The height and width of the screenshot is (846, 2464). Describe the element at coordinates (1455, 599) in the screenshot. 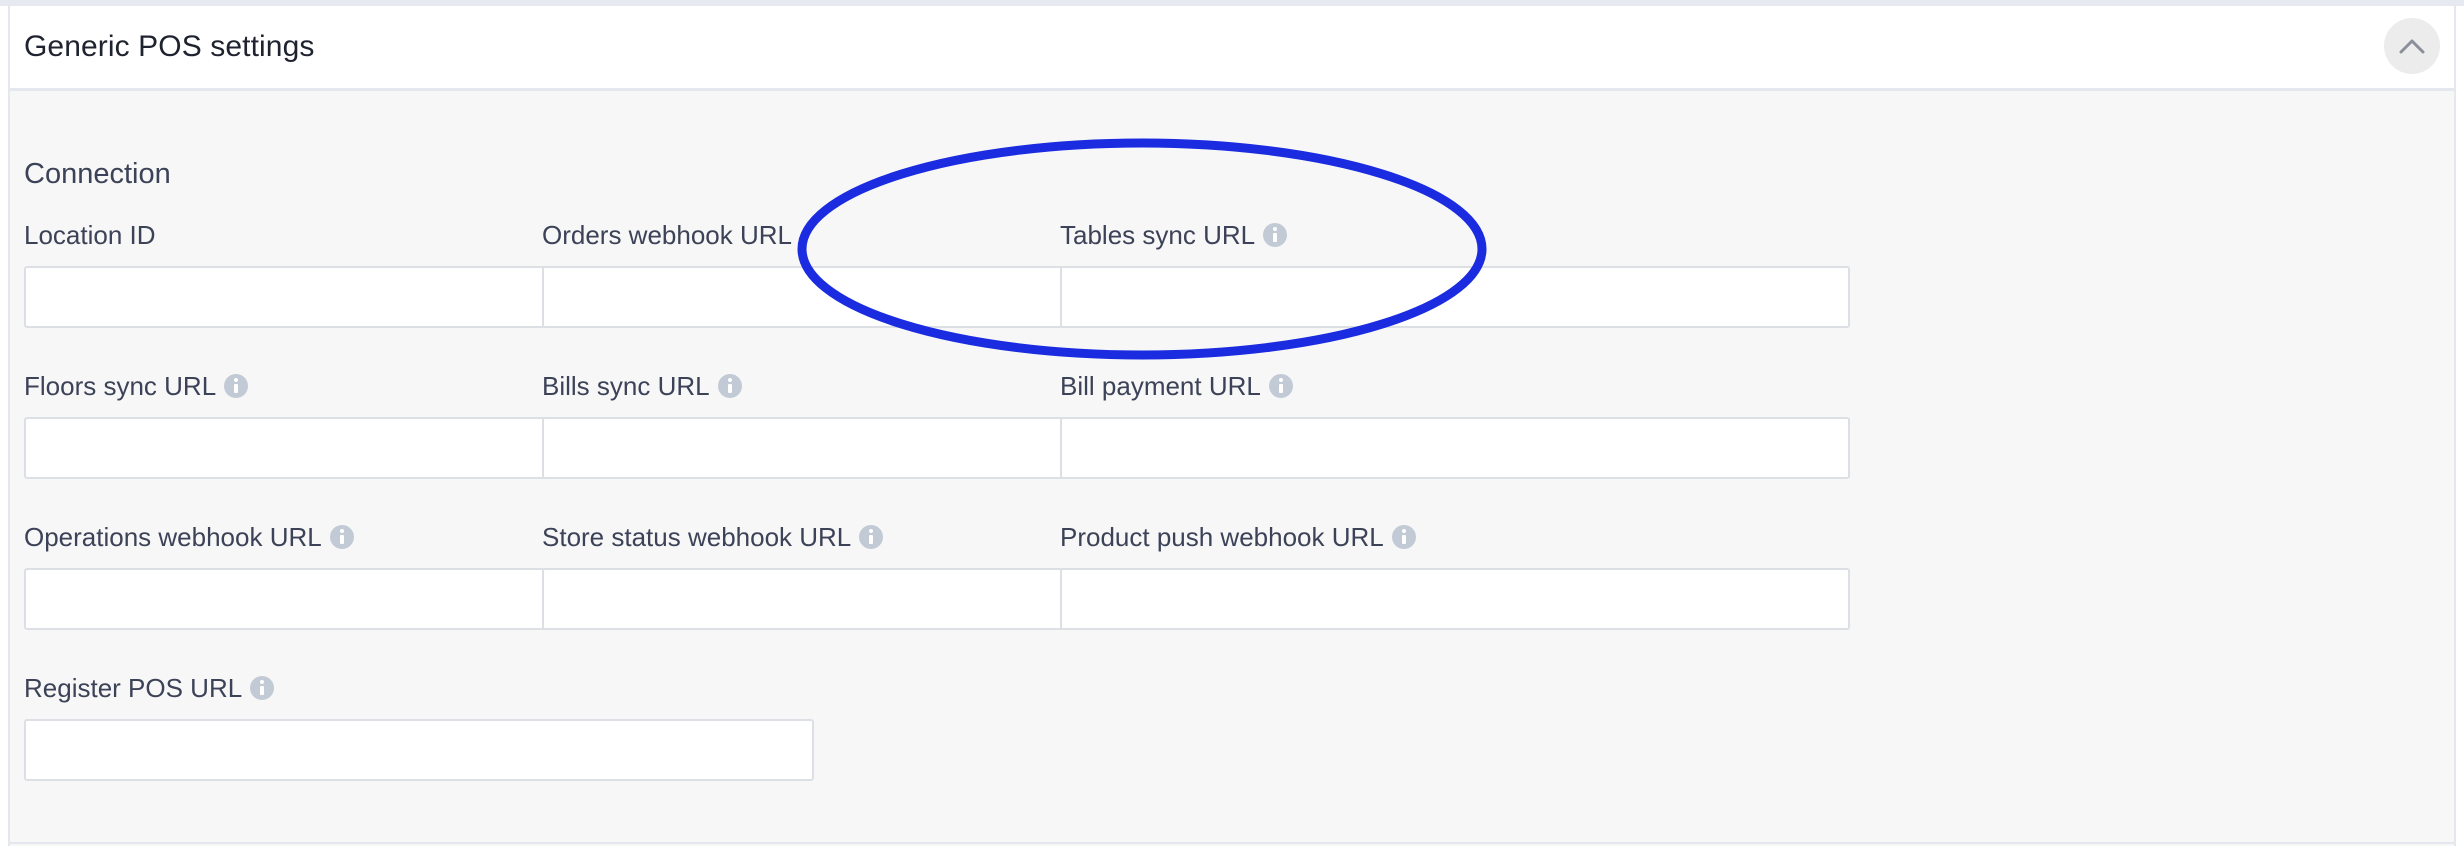

I see `product-push-webhook-url-input` at that location.